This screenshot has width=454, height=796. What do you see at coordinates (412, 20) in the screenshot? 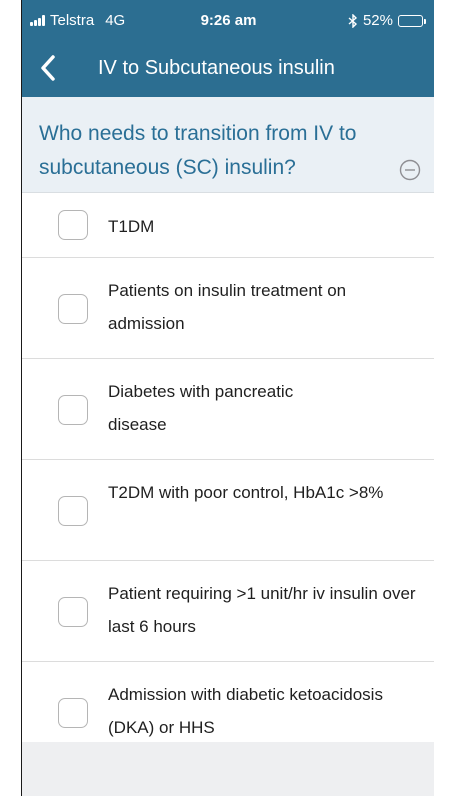
I see `battery-icon` at bounding box center [412, 20].